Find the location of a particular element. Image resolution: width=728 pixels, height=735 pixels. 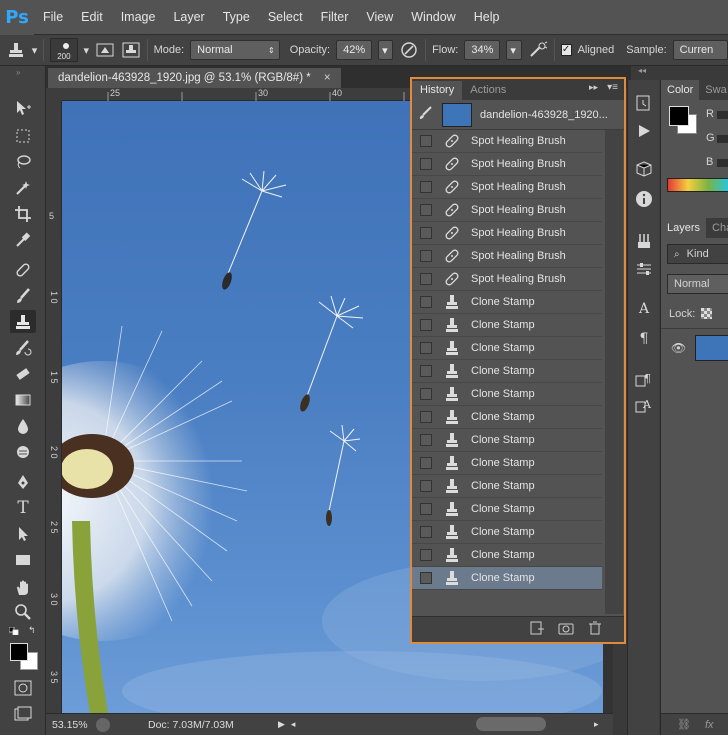

history-brush-tool-icon is located at coordinates (23, 347).